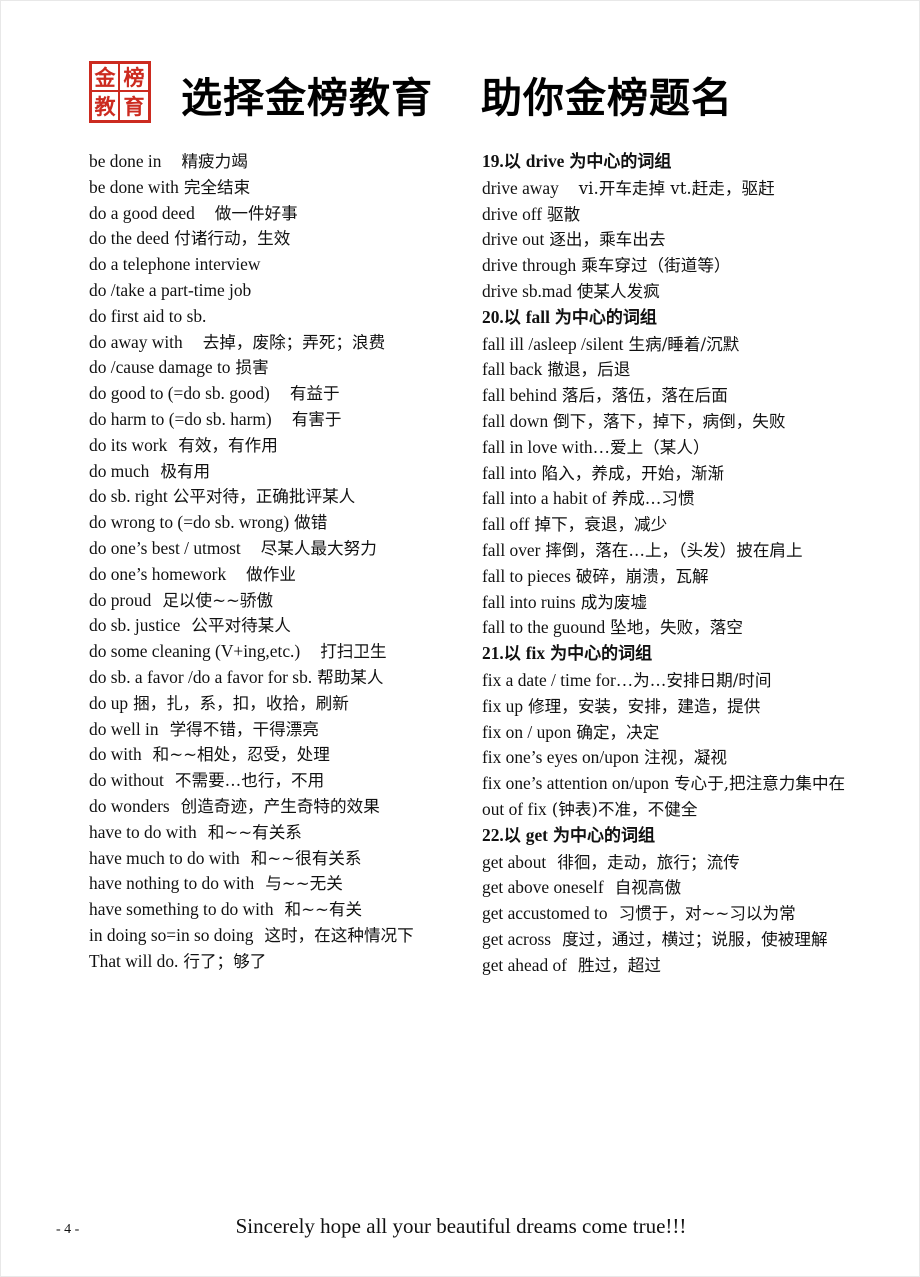  What do you see at coordinates (618, 732) in the screenshot?
I see `phrase-chinese: 确定，决定` at bounding box center [618, 732].